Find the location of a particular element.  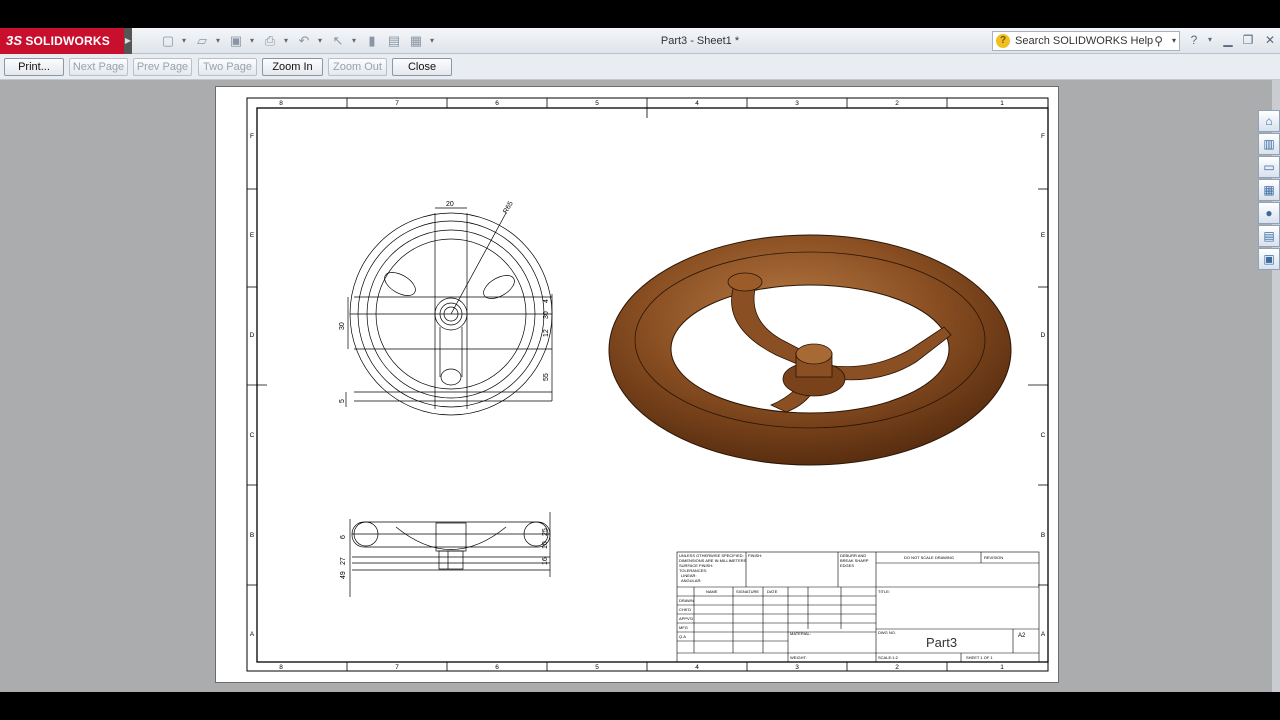

spoke-joint is located at coordinates (745, 282).